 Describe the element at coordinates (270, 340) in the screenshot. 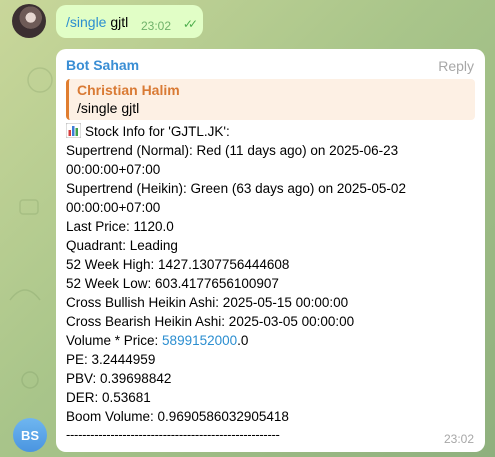

I see `message-line: Volume * Price: 5899152000.0` at that location.